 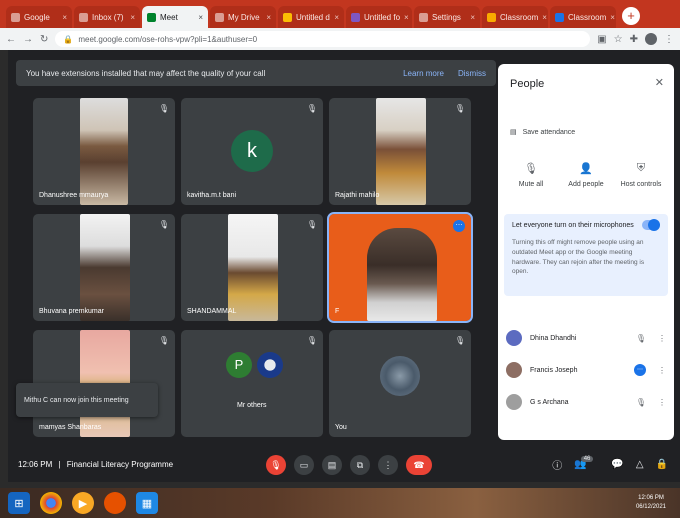 I want to click on extensions-icon: ✚, so click(x=634, y=39).